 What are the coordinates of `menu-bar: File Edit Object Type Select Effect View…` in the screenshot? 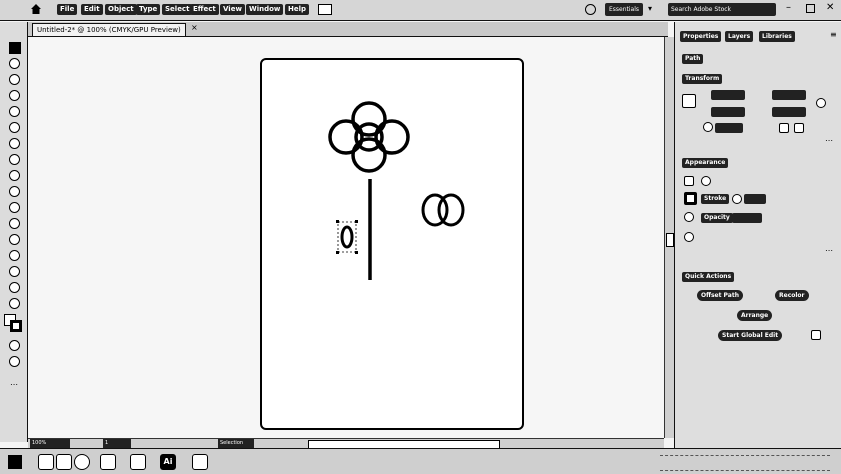 It's located at (420, 10).